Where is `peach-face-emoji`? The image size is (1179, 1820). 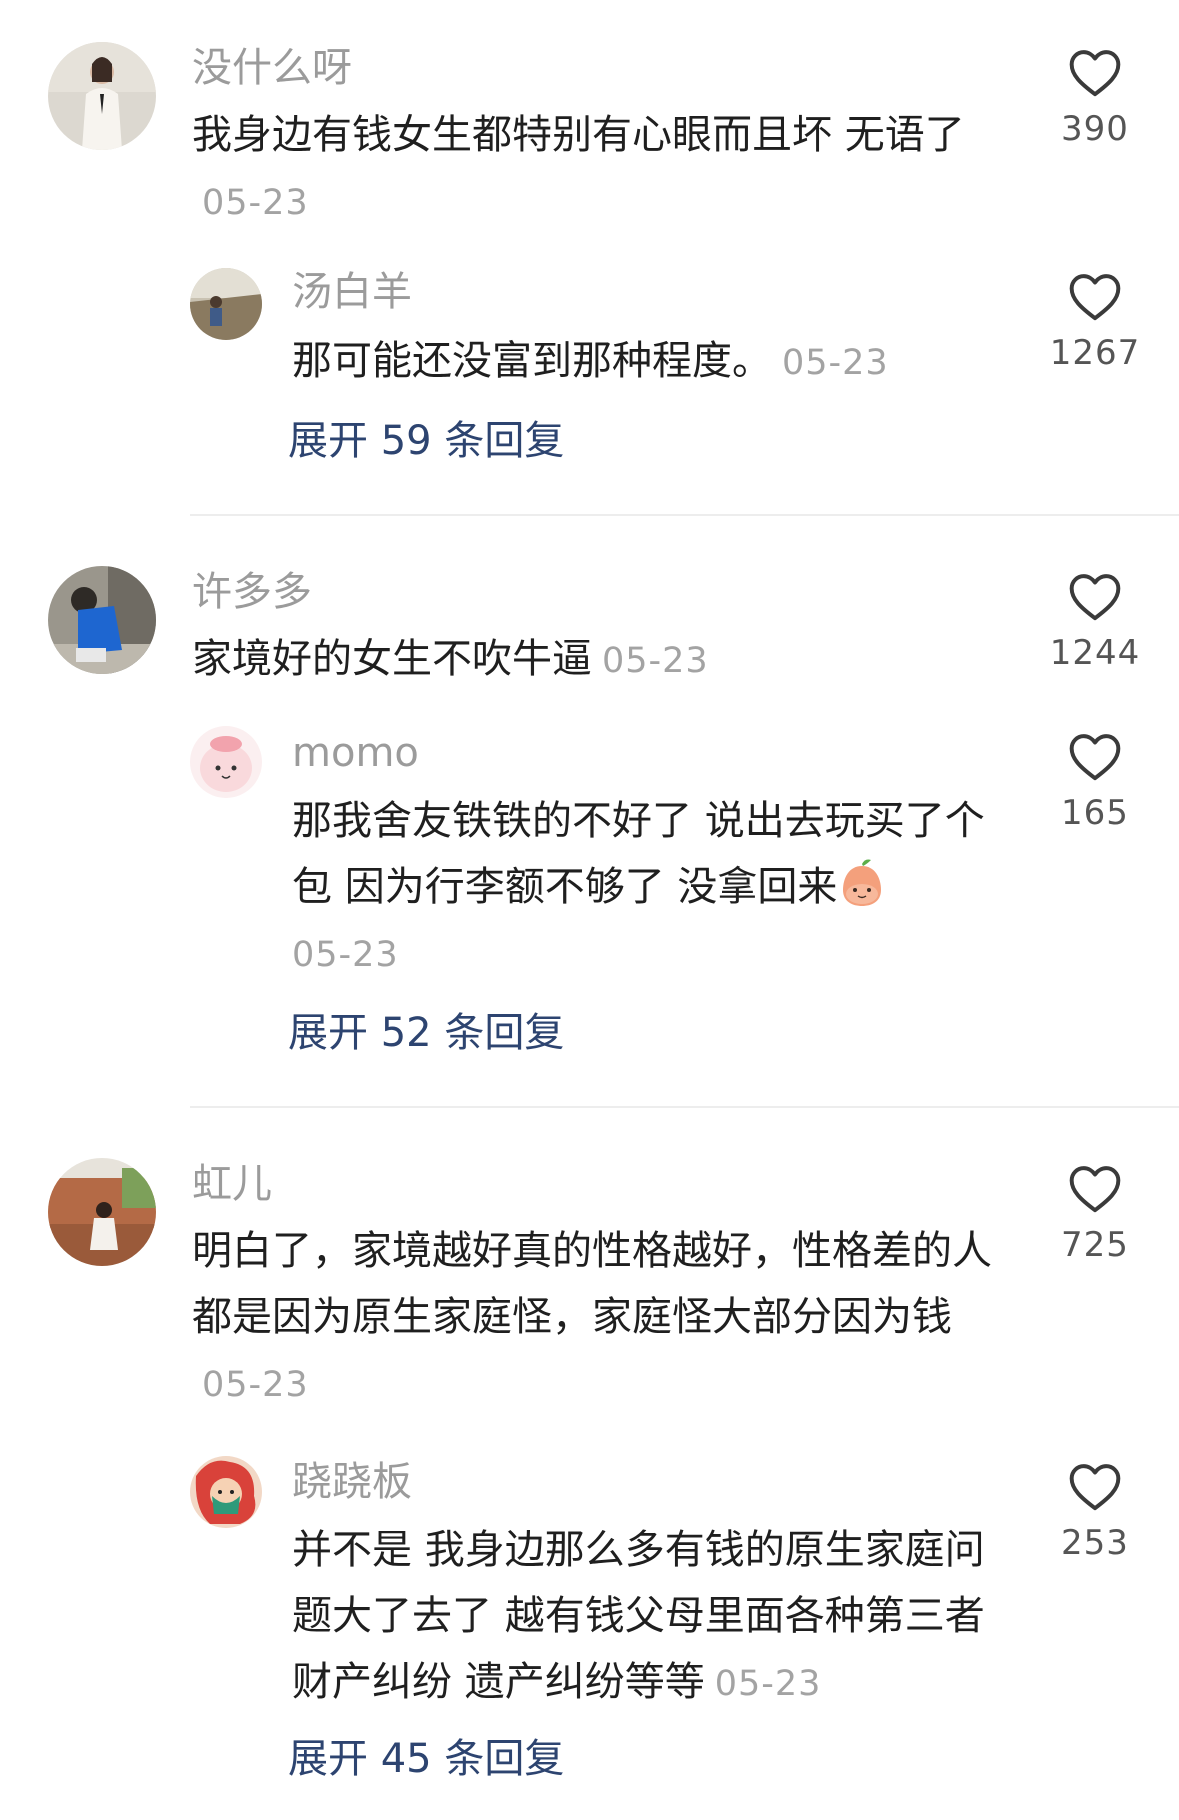 peach-face-emoji is located at coordinates (862, 883).